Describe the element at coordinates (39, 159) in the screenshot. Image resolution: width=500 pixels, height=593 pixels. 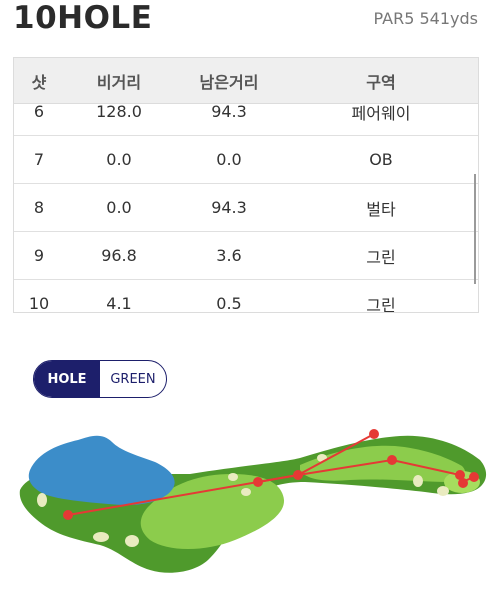
I see `cell-shot: 7` at that location.